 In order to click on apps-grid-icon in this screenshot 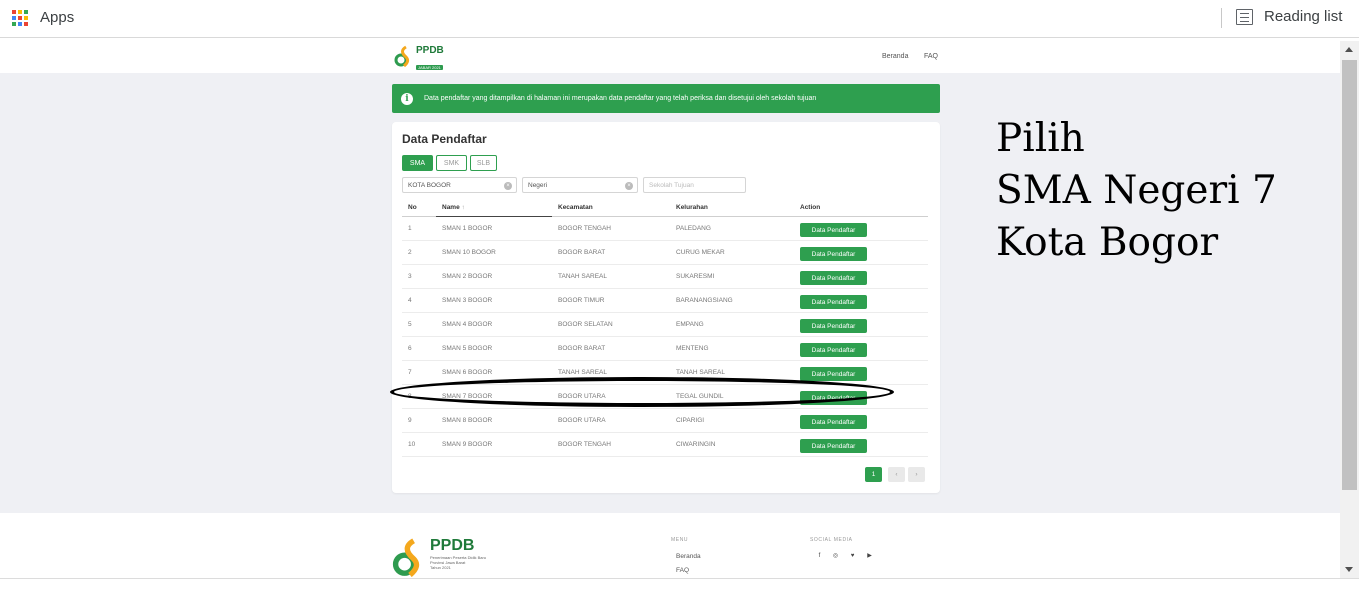, I will do `click(20, 17)`.